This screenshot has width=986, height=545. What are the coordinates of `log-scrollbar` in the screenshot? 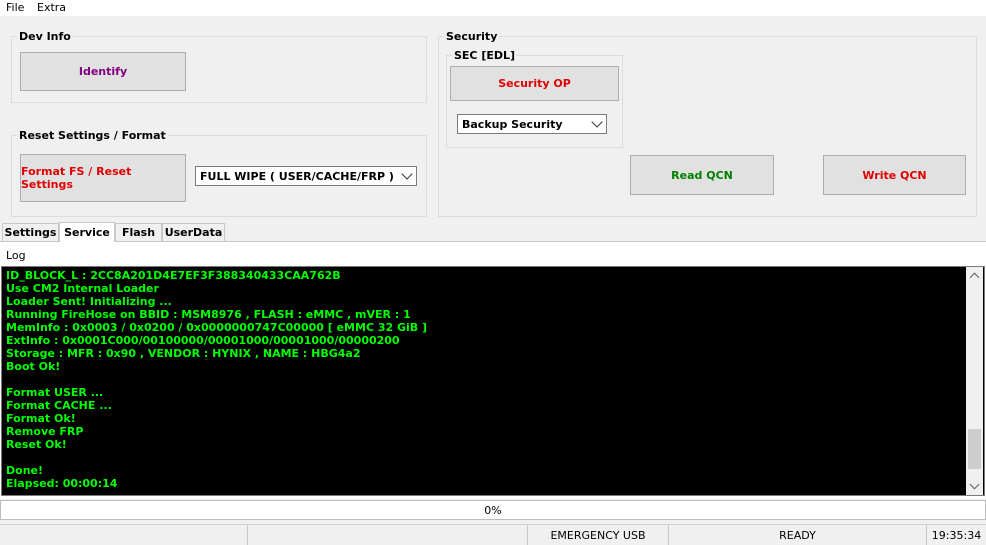 It's located at (974, 381).